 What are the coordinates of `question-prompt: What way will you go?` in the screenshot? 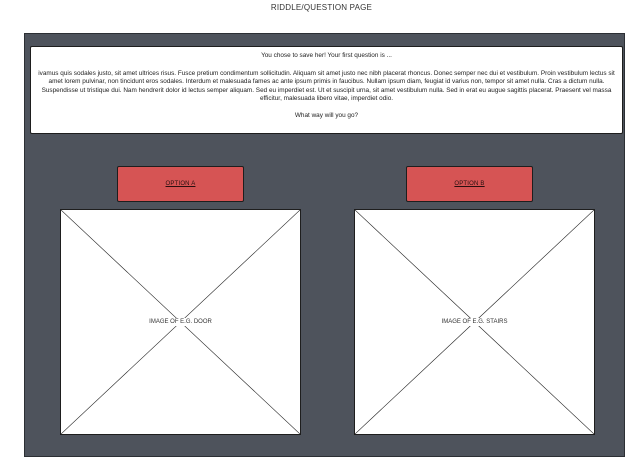 It's located at (326, 115).